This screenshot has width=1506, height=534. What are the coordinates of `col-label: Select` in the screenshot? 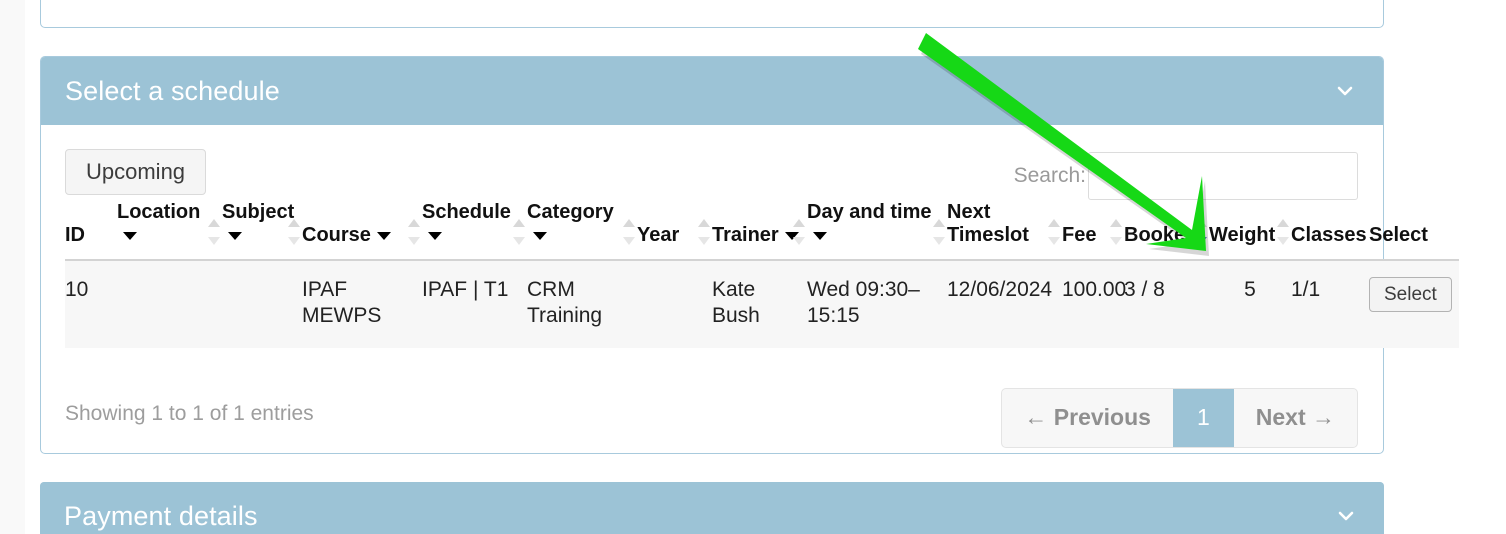 It's located at (1398, 235).